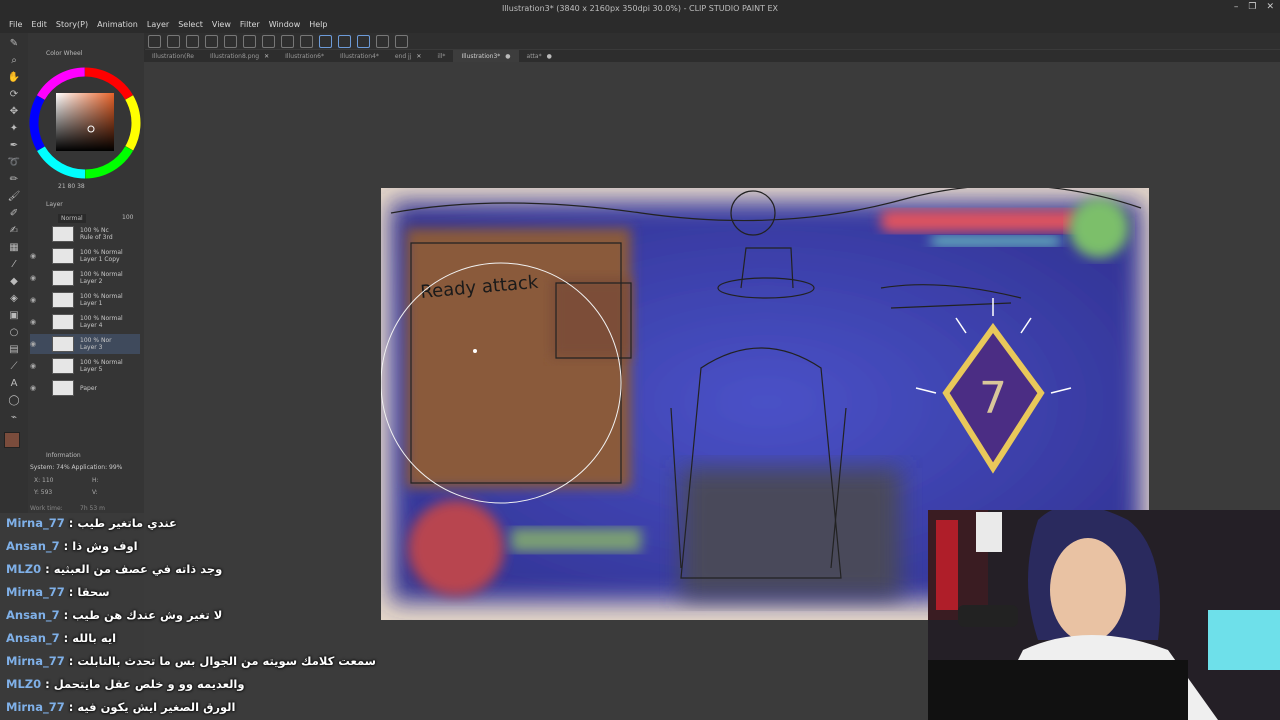 This screenshot has width=1280, height=720. Describe the element at coordinates (14, 213) in the screenshot. I see `marker-icon: ✐` at that location.